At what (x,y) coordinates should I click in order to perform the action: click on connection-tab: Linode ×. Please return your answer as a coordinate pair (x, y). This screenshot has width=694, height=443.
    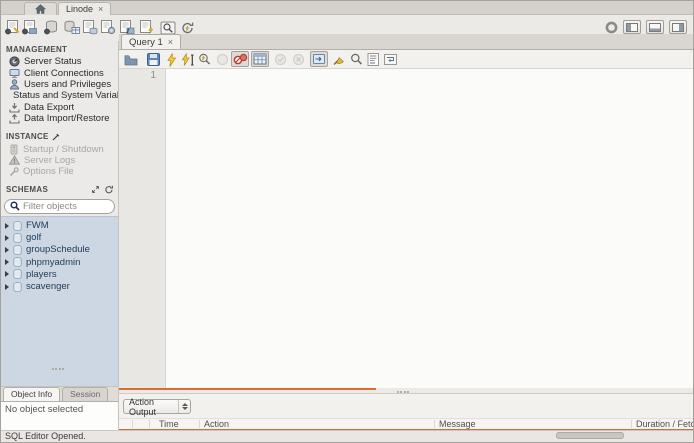
    Looking at the image, I should click on (85, 8).